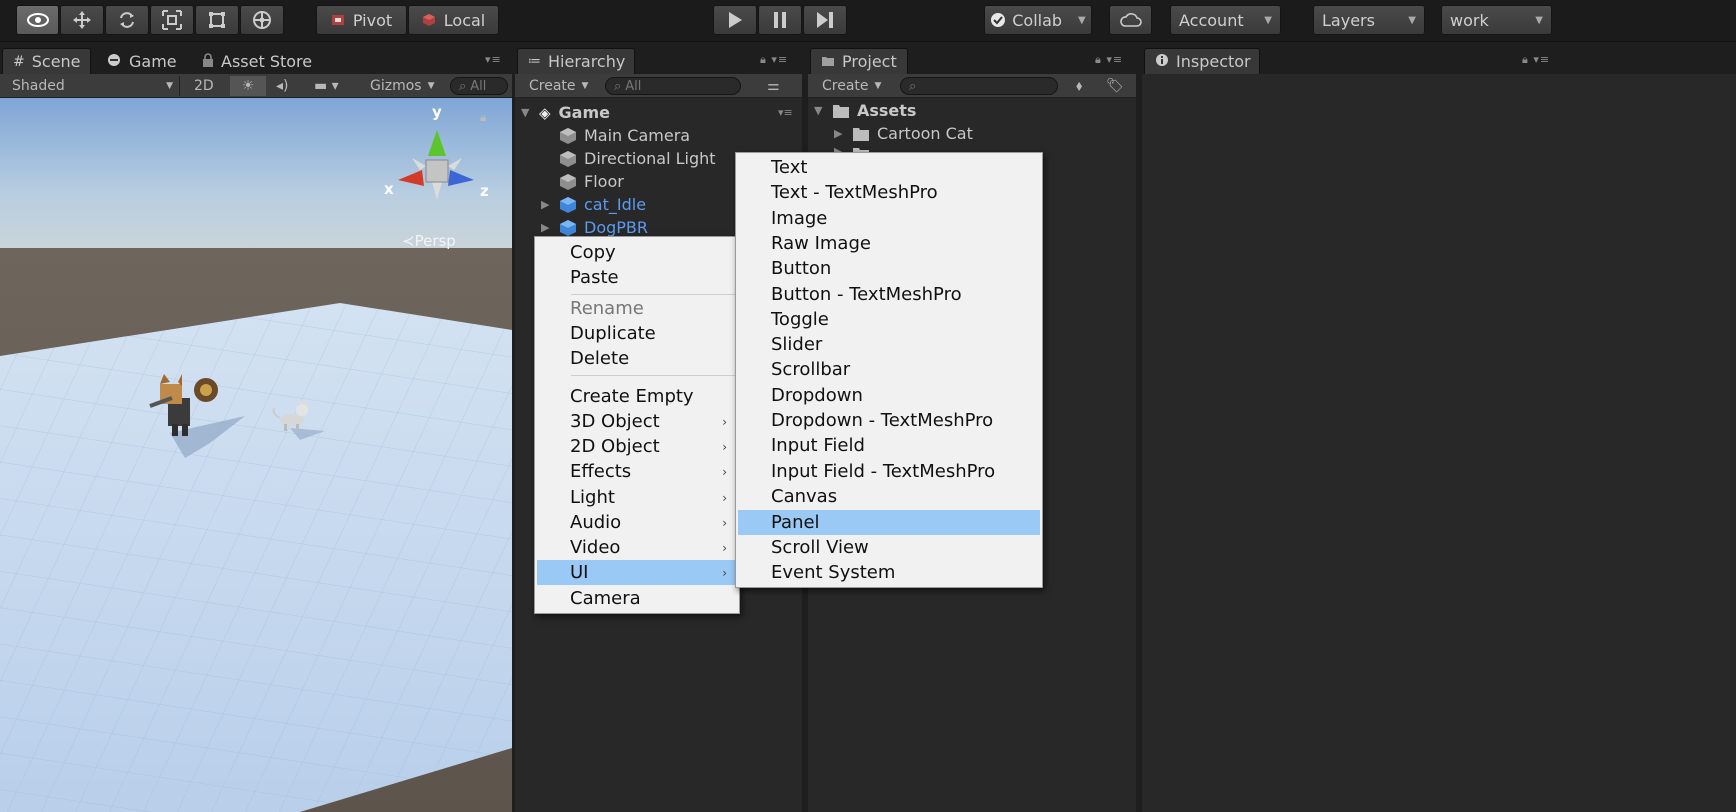  Describe the element at coordinates (372, 20) in the screenshot. I see `pivot-label: Pivot` at that location.